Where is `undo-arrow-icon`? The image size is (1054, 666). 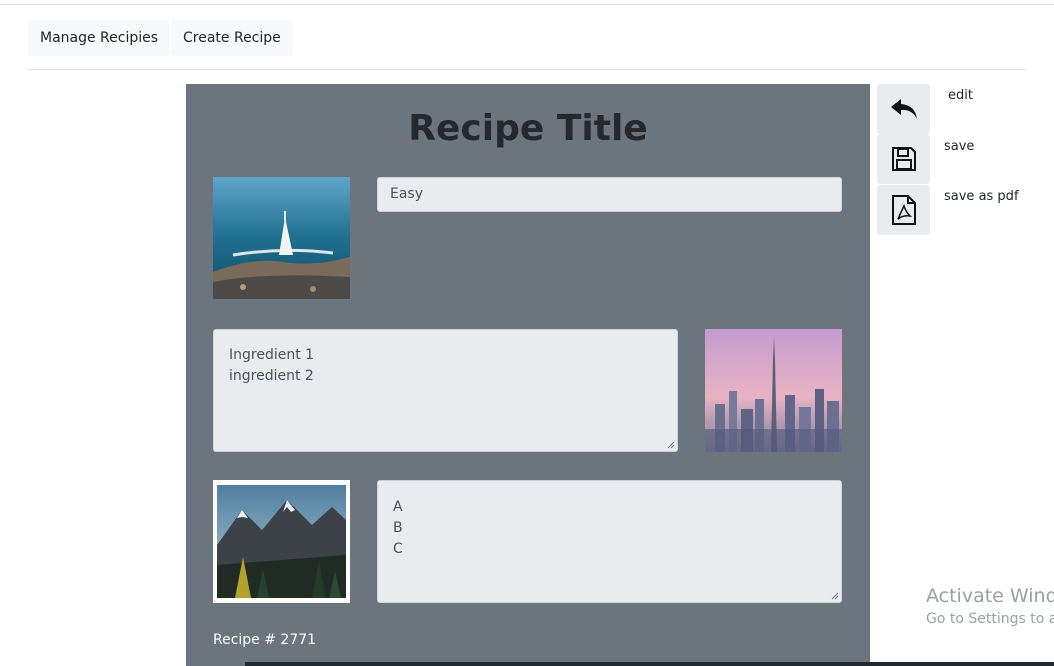 undo-arrow-icon is located at coordinates (903, 109).